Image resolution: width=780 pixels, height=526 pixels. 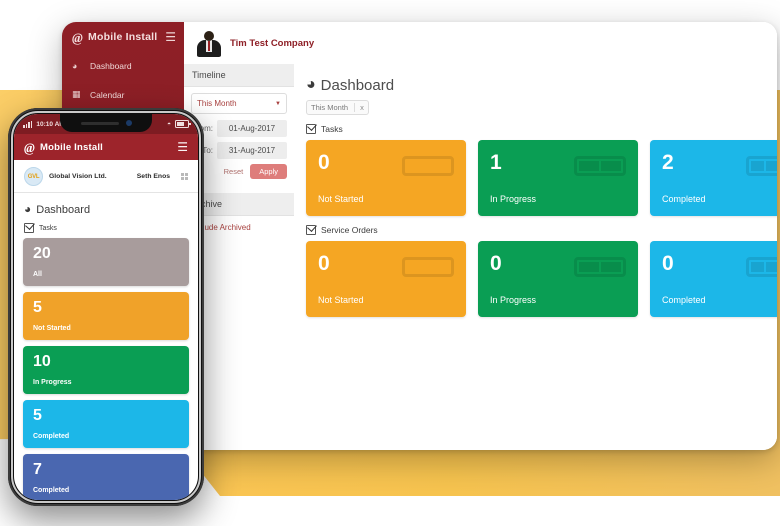 What do you see at coordinates (106, 316) in the screenshot?
I see `phone-stat-card-not-started: 5 Not Started` at bounding box center [106, 316].